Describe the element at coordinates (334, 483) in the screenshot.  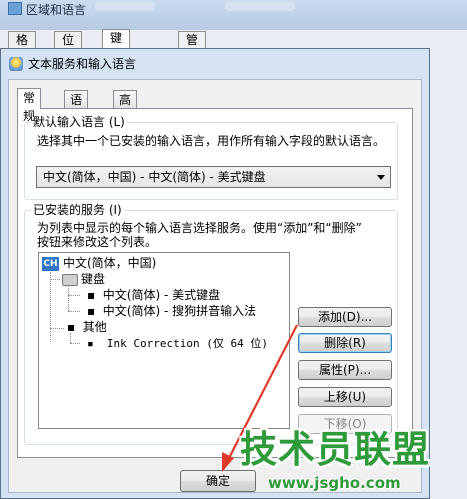
I see `watermark-url: www.jsgho.com` at that location.